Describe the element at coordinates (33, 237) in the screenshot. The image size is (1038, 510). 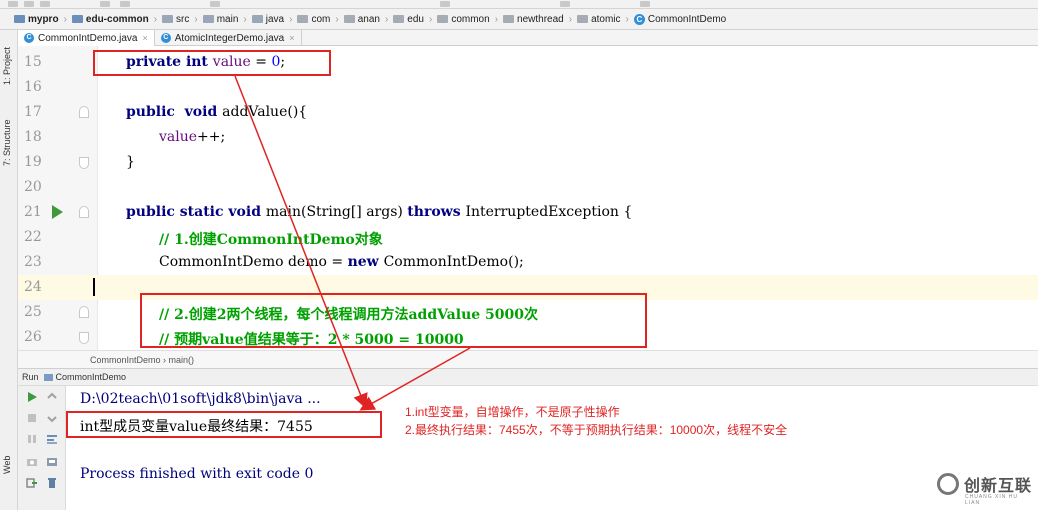
I see `line-number: 22` at that location.